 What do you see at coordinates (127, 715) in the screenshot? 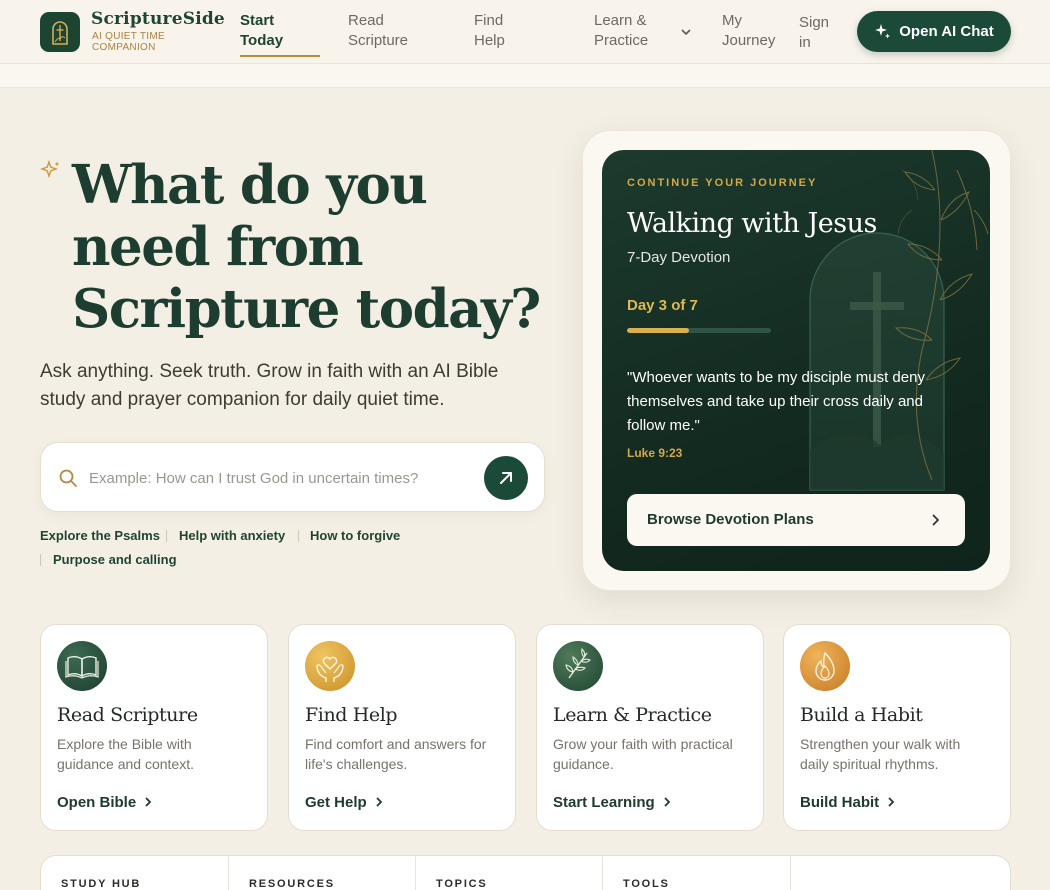
I see `feature-card-title: Read Scripture` at bounding box center [127, 715].